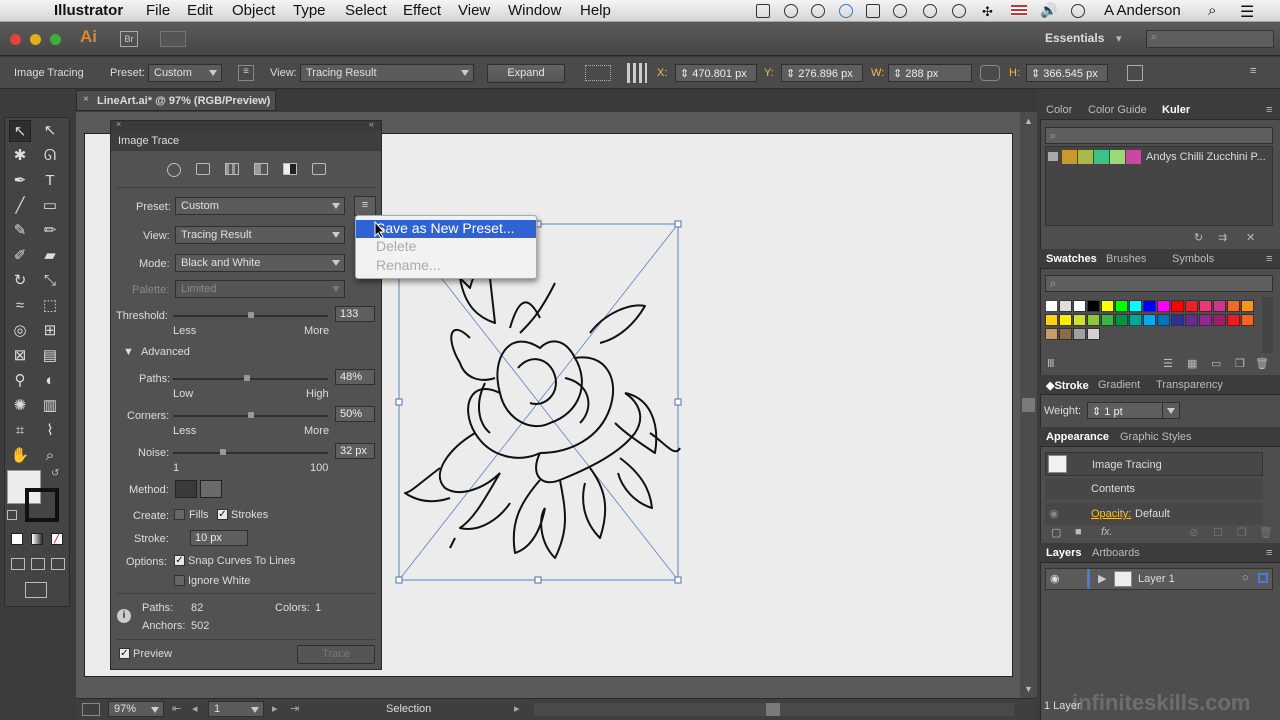 This screenshot has height=720, width=1280. What do you see at coordinates (1059, 110) in the screenshot?
I see `tab-color: Color` at bounding box center [1059, 110].